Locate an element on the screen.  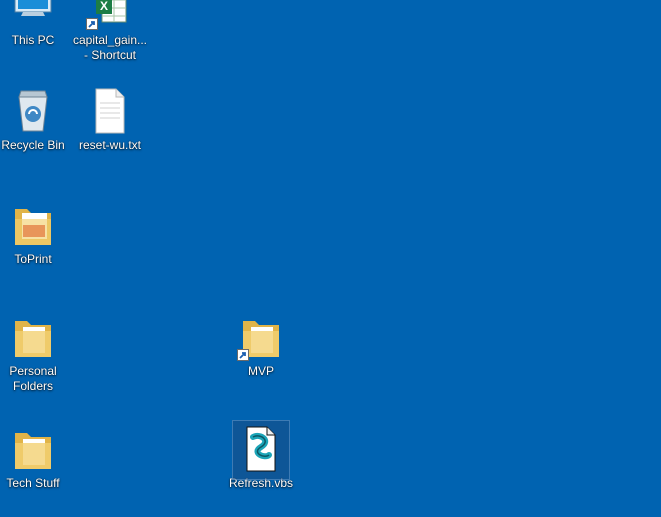
desktop-icon-tech-stuff: Tech Stuff is located at coordinates (35, 458).